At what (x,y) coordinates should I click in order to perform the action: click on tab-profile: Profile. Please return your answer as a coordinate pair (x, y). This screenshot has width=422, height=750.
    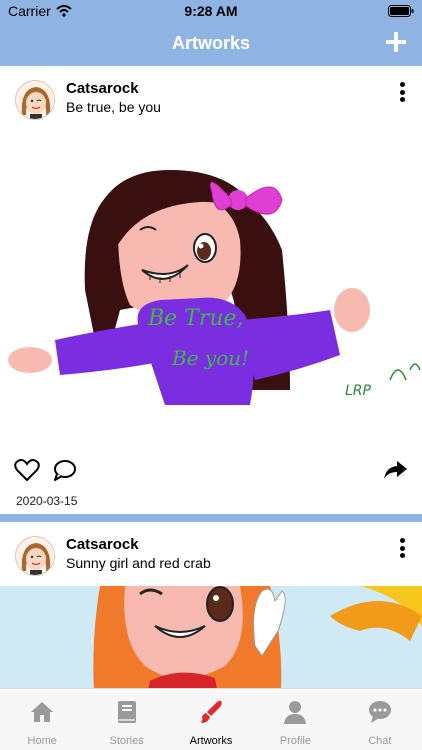
    Looking at the image, I should click on (295, 719).